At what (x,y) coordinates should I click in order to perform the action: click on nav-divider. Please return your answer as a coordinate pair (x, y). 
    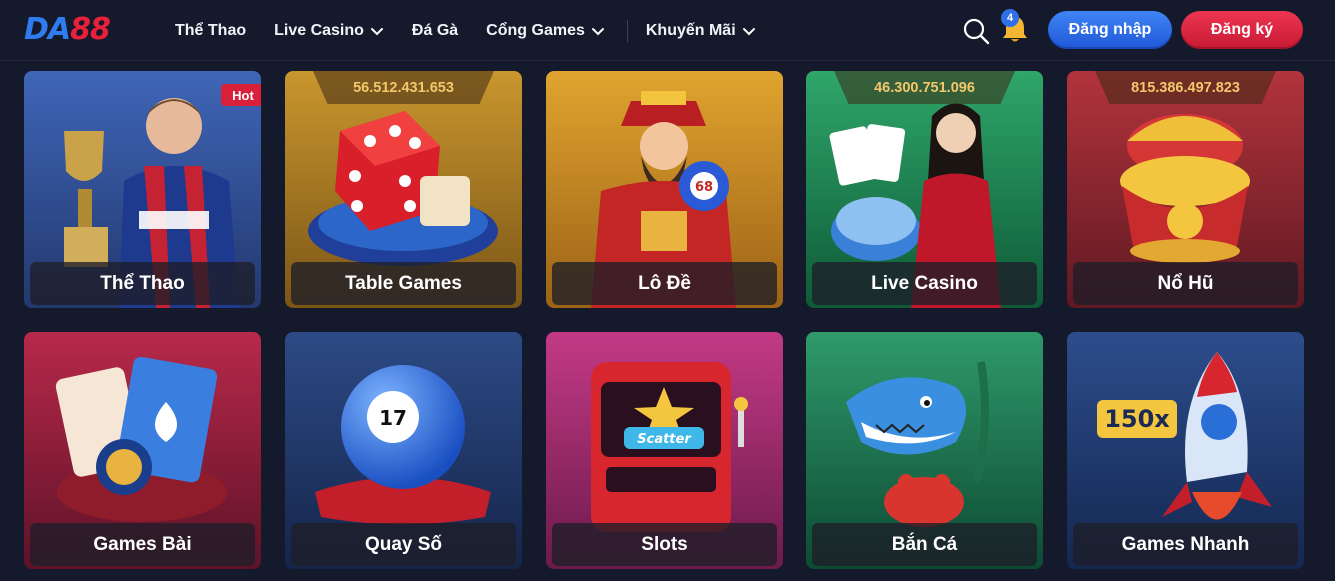
    Looking at the image, I should click on (627, 30).